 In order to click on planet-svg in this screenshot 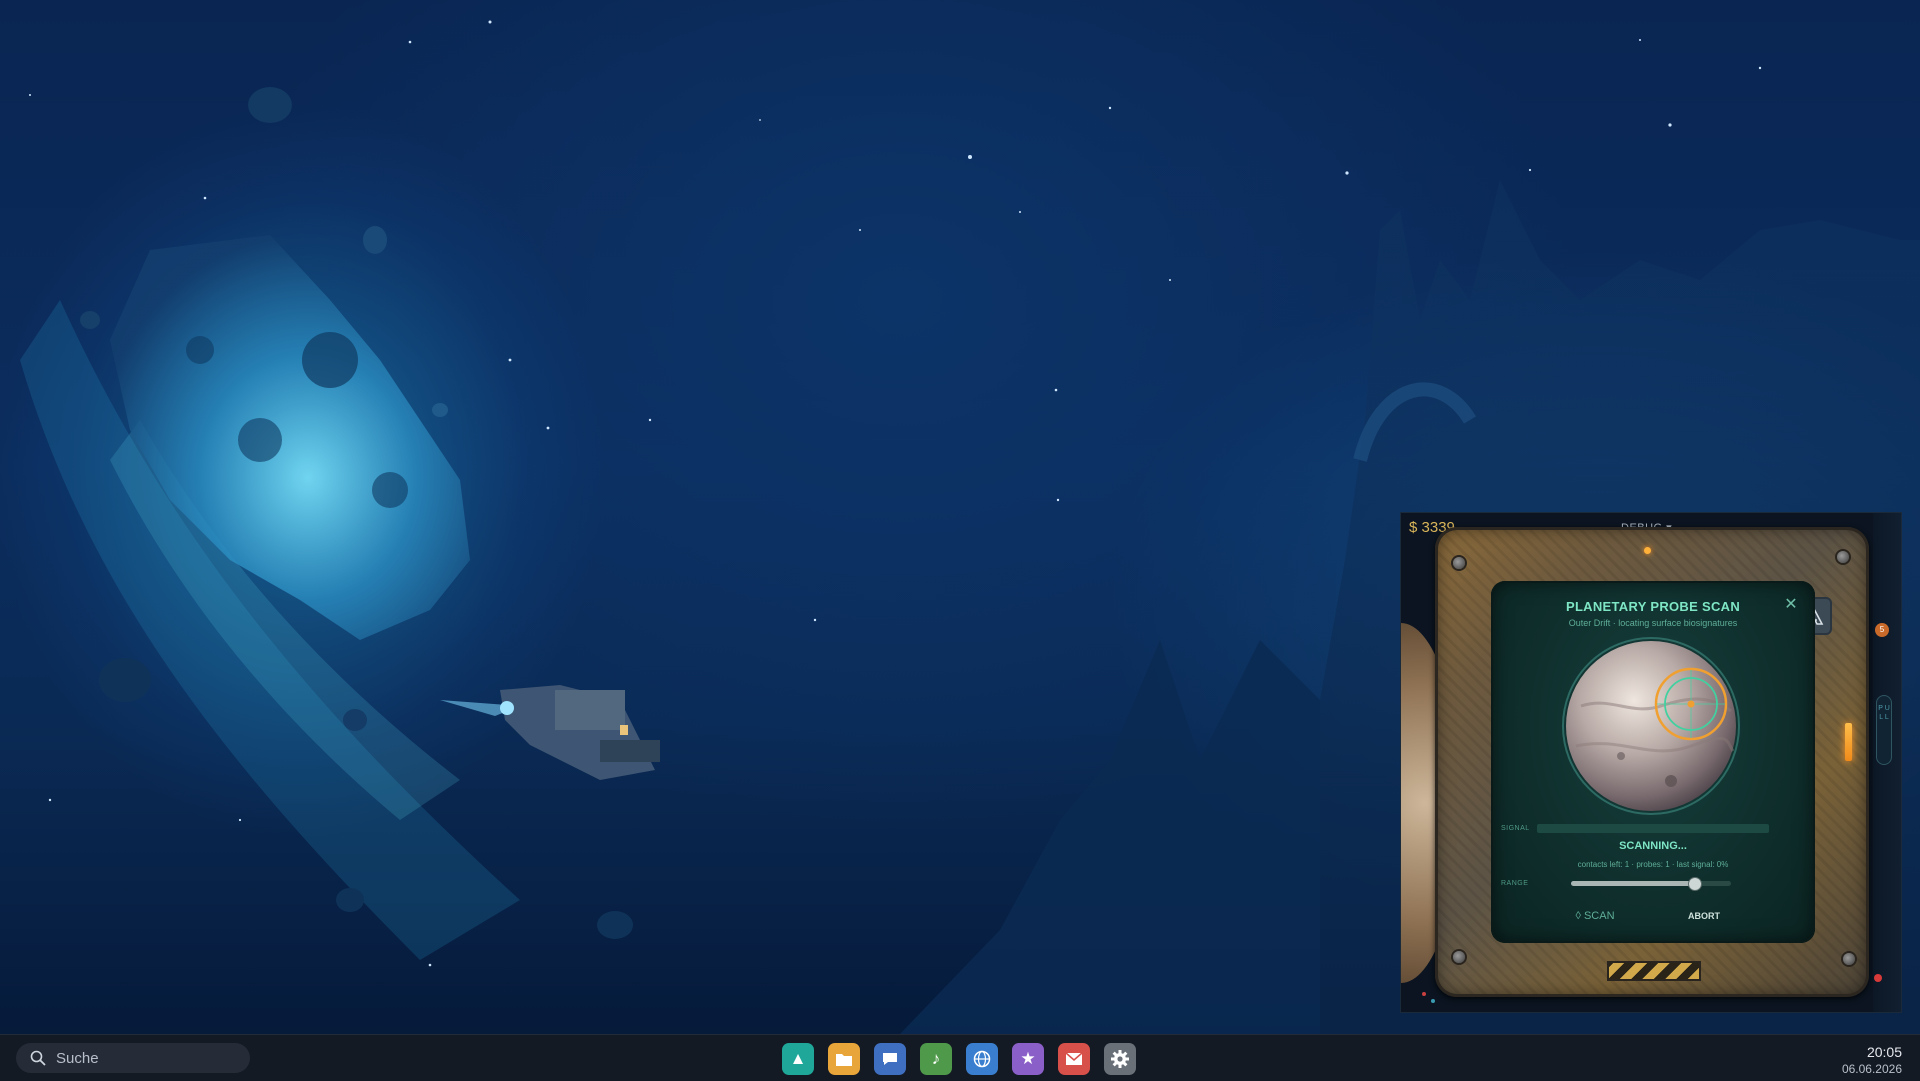, I will do `click(1651, 726)`.